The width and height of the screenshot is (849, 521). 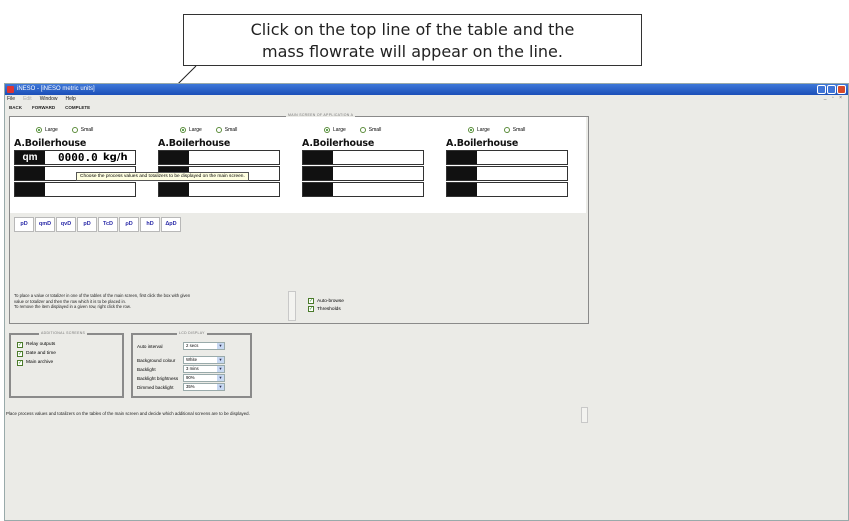 I want to click on checkbox-label: Relay outputs, so click(x=41, y=344).